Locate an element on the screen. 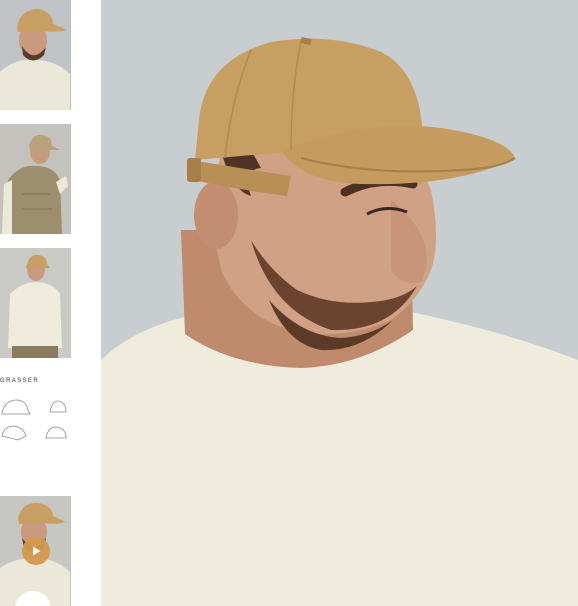  cap-sketch-icon is located at coordinates (34, 420).